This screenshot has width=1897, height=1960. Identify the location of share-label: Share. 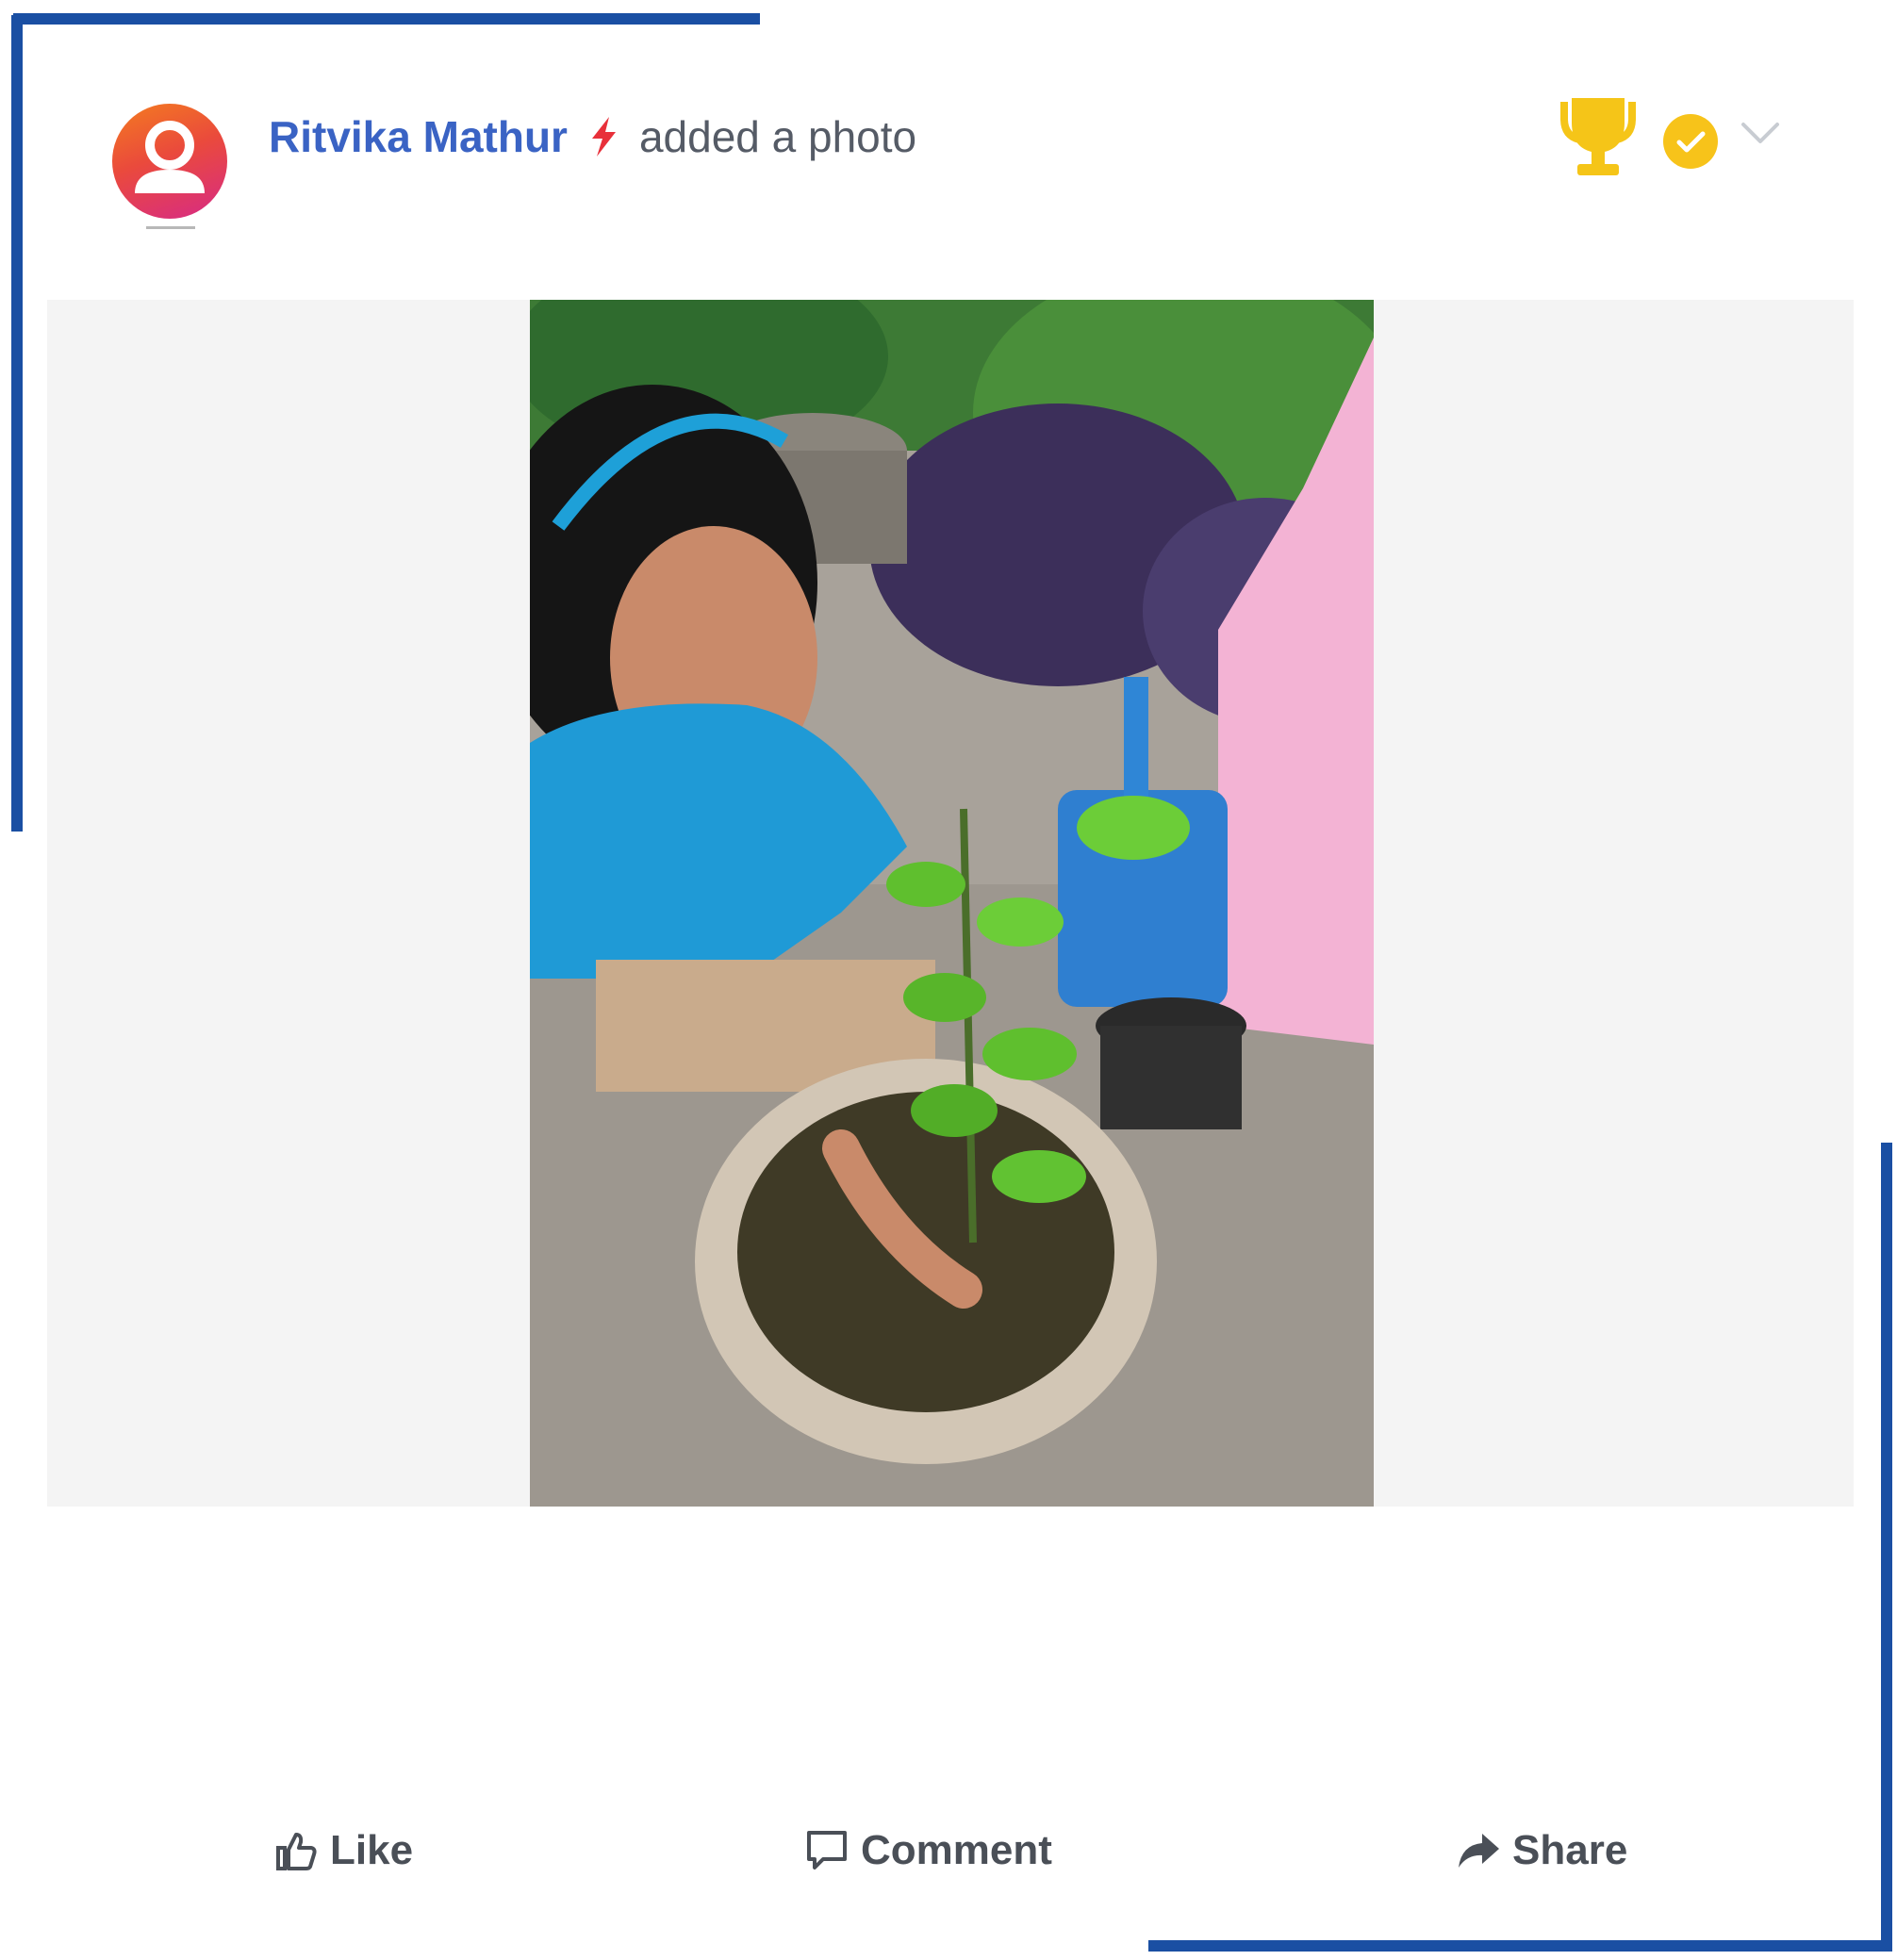
(1570, 1850).